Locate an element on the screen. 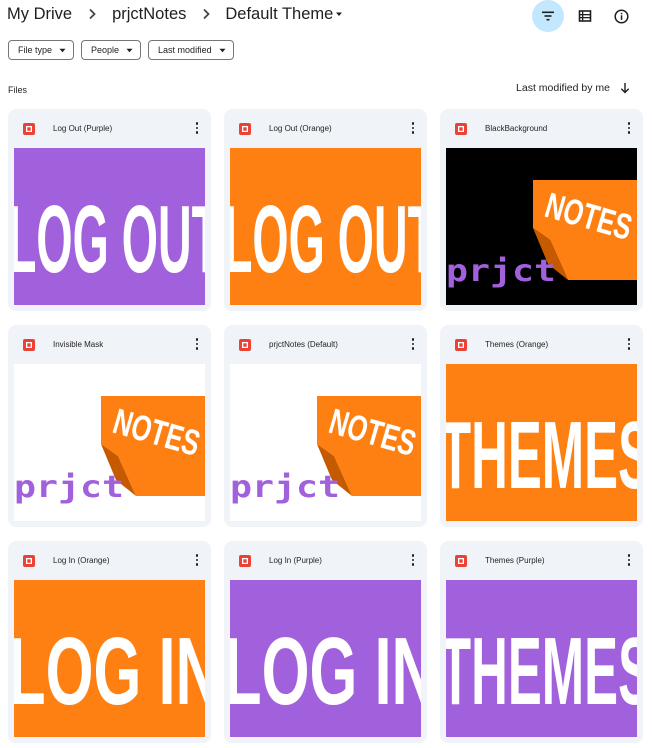  info-icon is located at coordinates (621, 16).